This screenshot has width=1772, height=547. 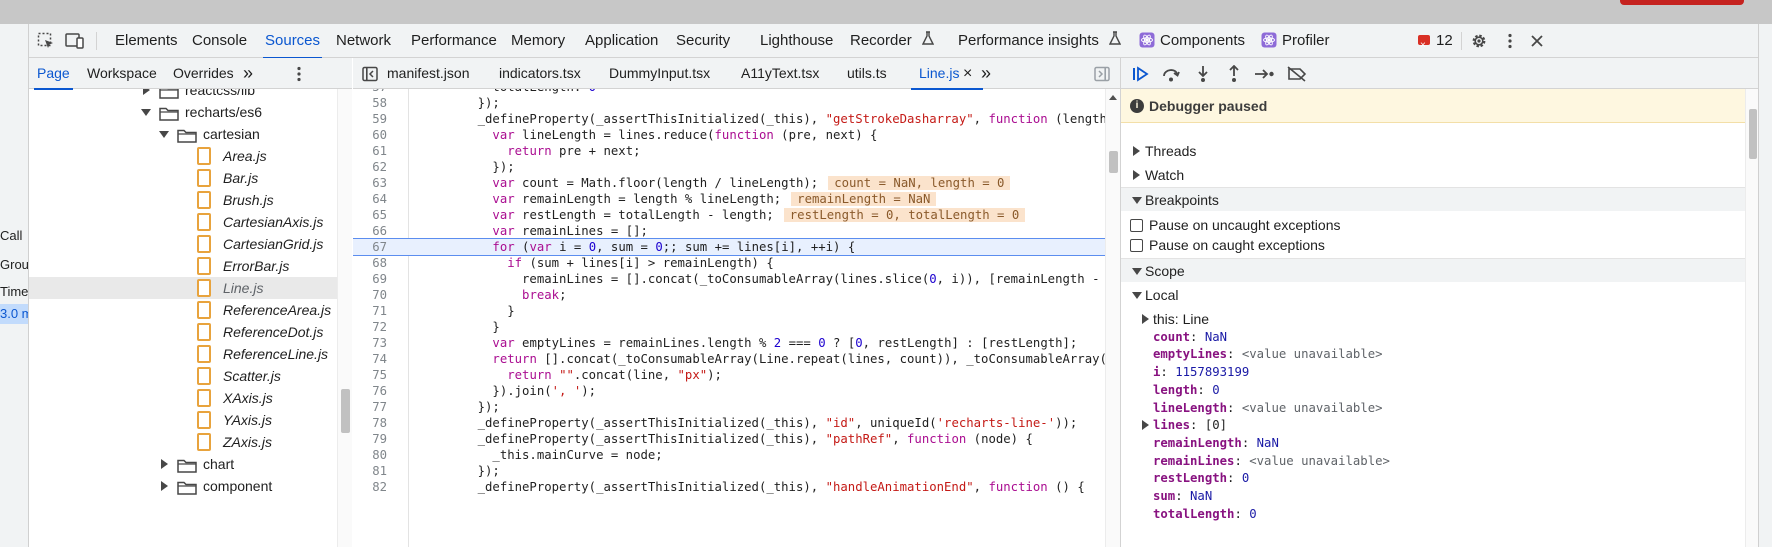 What do you see at coordinates (1433, 496) in the screenshot?
I see `scope-variable: sum: NaN` at bounding box center [1433, 496].